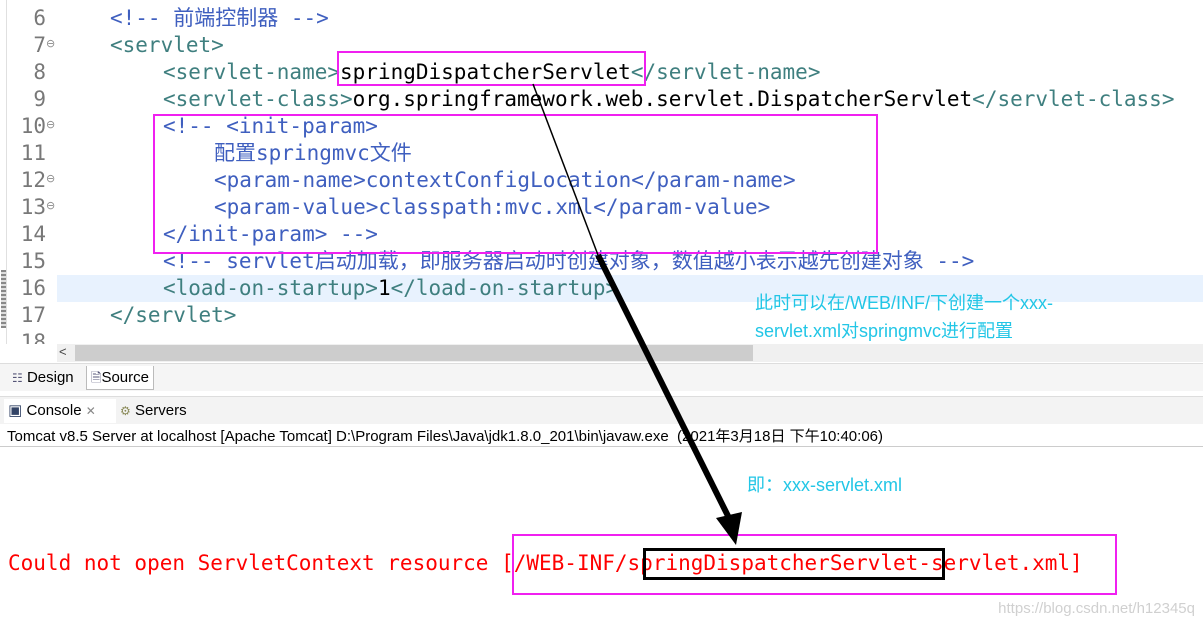 This screenshot has width=1203, height=628. Describe the element at coordinates (729, 528) in the screenshot. I see `arrow-head` at that location.